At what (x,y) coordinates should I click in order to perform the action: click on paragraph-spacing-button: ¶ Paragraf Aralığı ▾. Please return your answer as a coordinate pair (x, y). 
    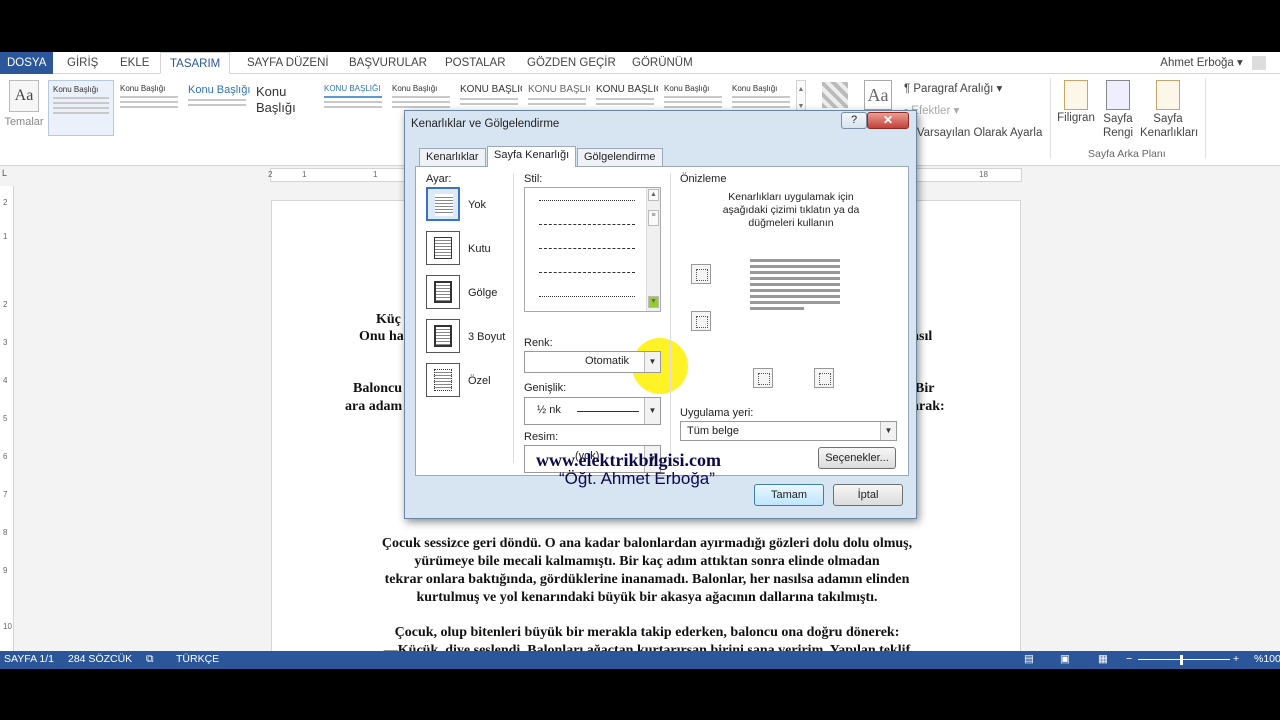
    Looking at the image, I should click on (953, 88).